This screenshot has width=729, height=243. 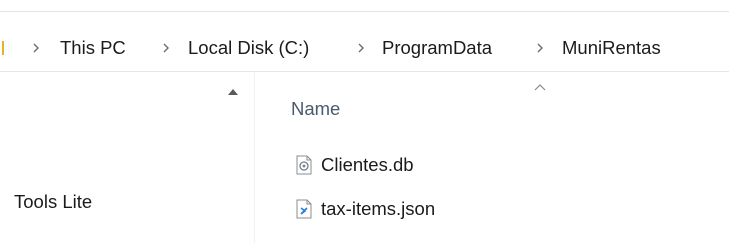 I want to click on json-file-icon, so click(x=304, y=209).